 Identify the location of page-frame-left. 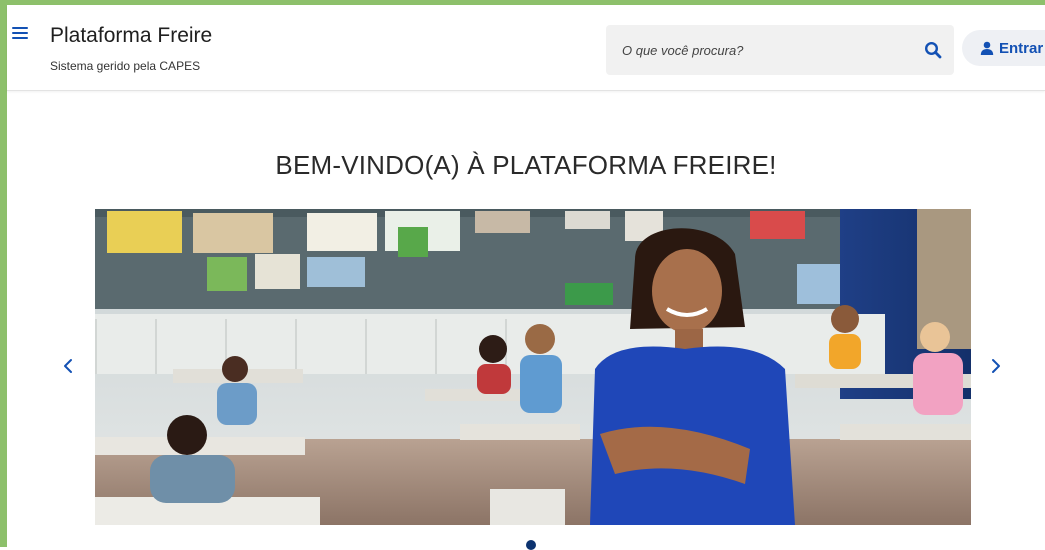
(3, 273).